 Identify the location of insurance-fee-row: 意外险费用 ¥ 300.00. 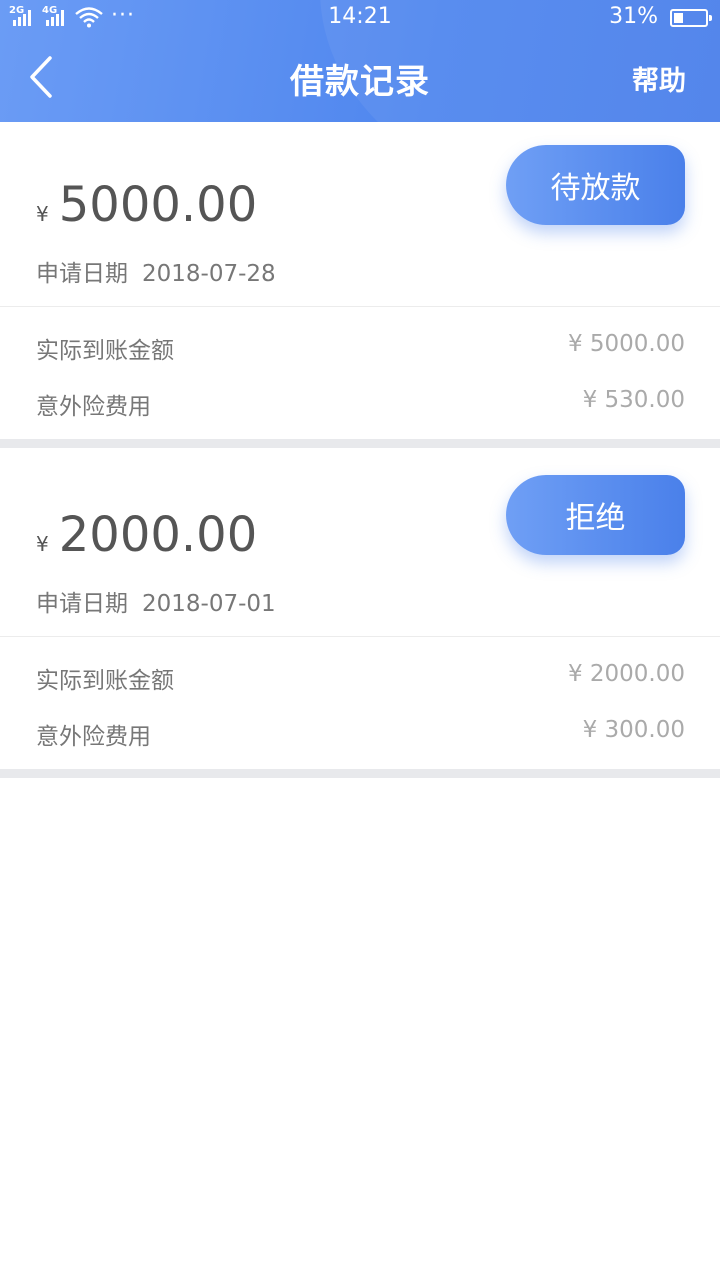
(360, 734).